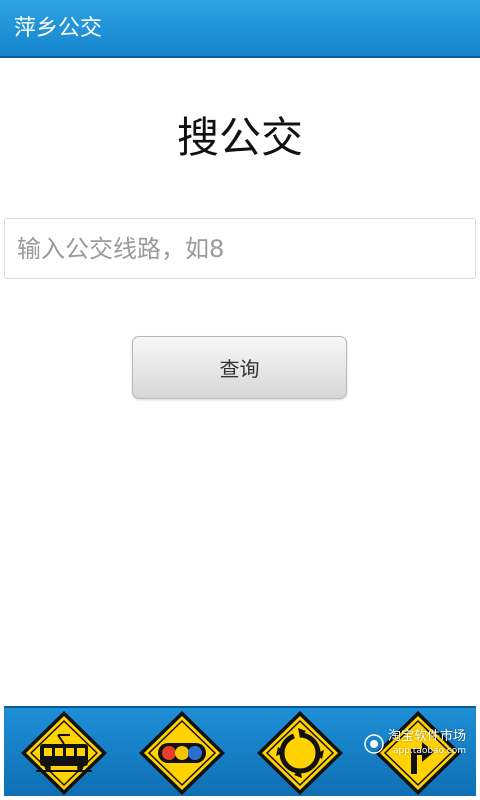 This screenshot has height=800, width=480. I want to click on taobao-watermark: 淘宝软件市场 app.taobao.com, so click(415, 742).